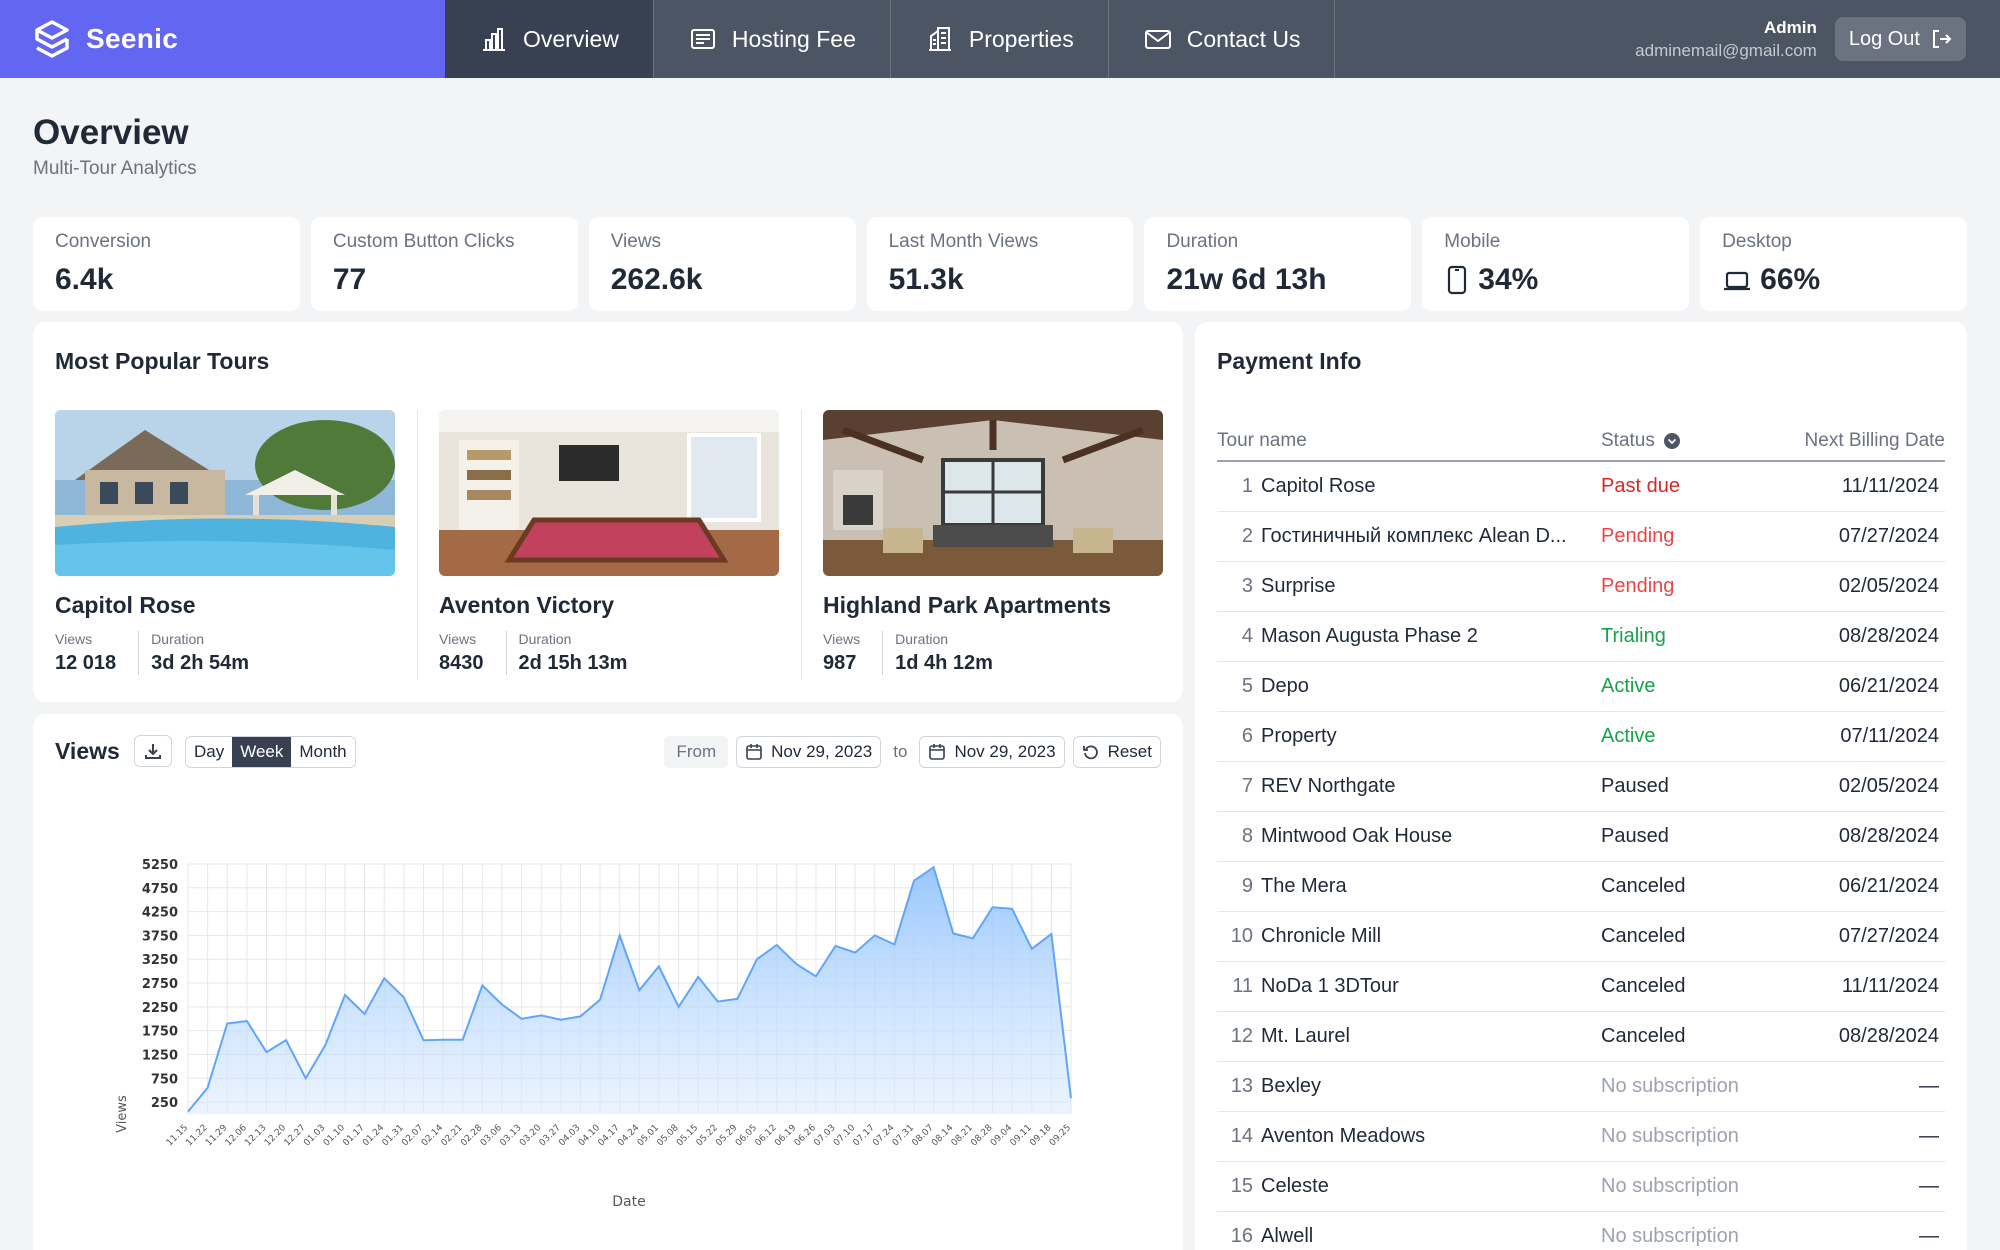 This screenshot has height=1250, width=2000. I want to click on x-tick-label: 12.13, so click(255, 1135).